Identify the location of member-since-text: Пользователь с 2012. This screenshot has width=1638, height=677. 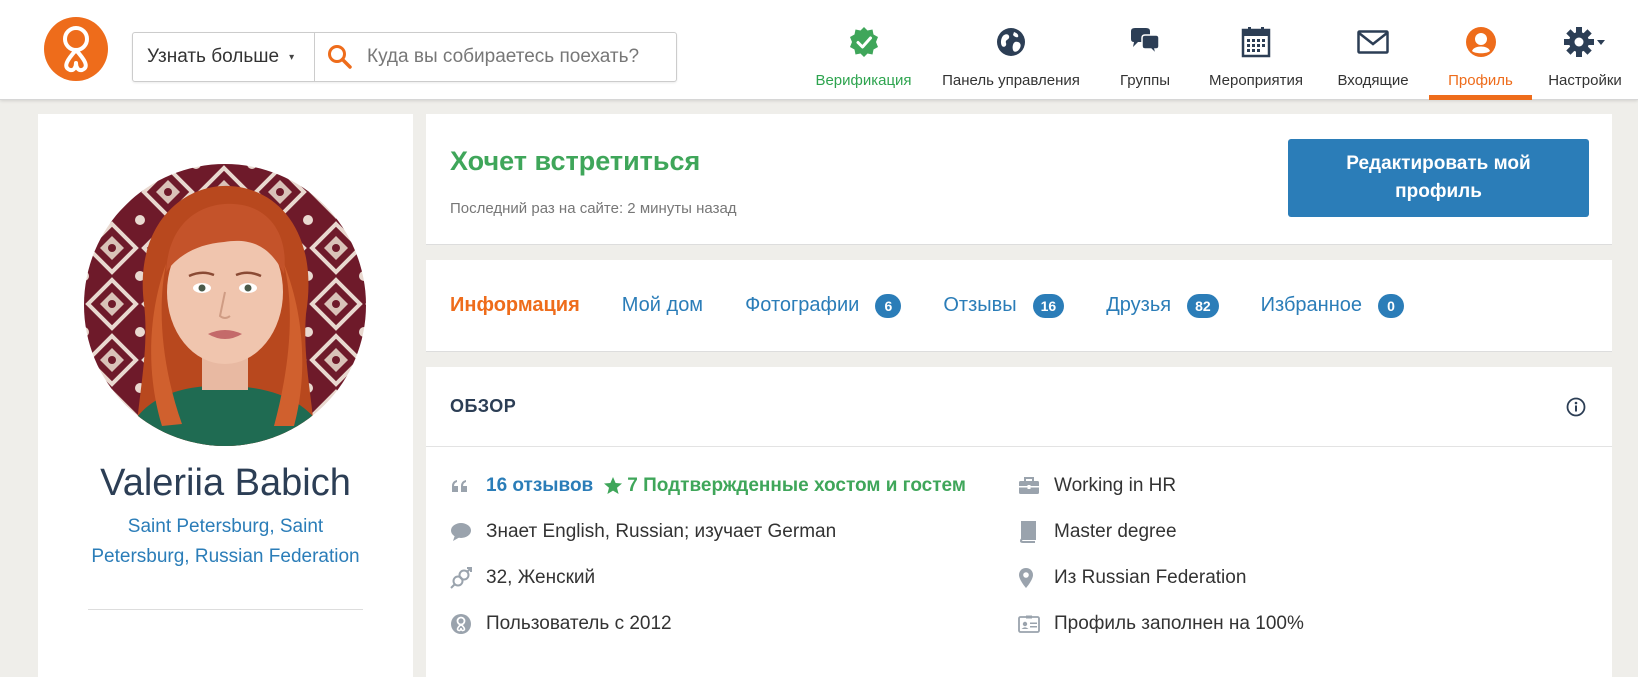
(579, 623).